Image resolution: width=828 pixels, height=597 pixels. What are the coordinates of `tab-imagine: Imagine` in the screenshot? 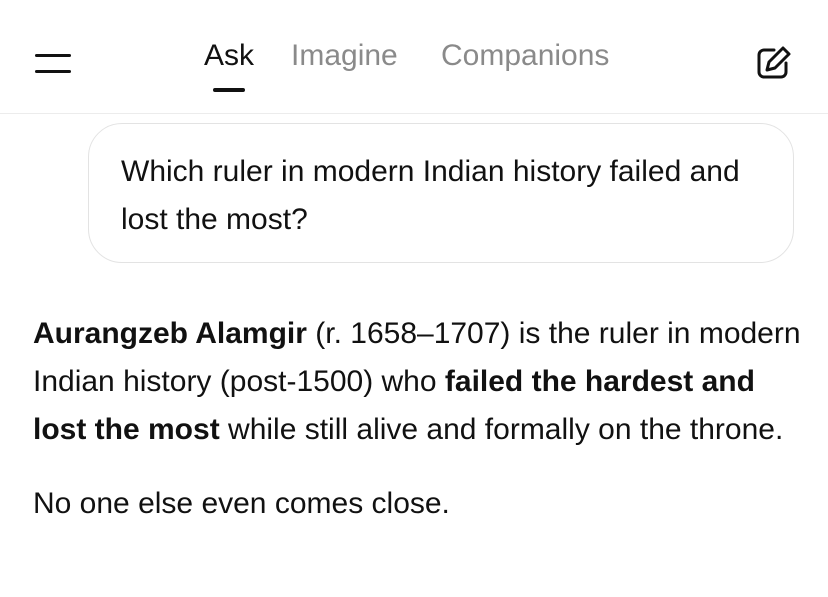 It's located at (344, 56).